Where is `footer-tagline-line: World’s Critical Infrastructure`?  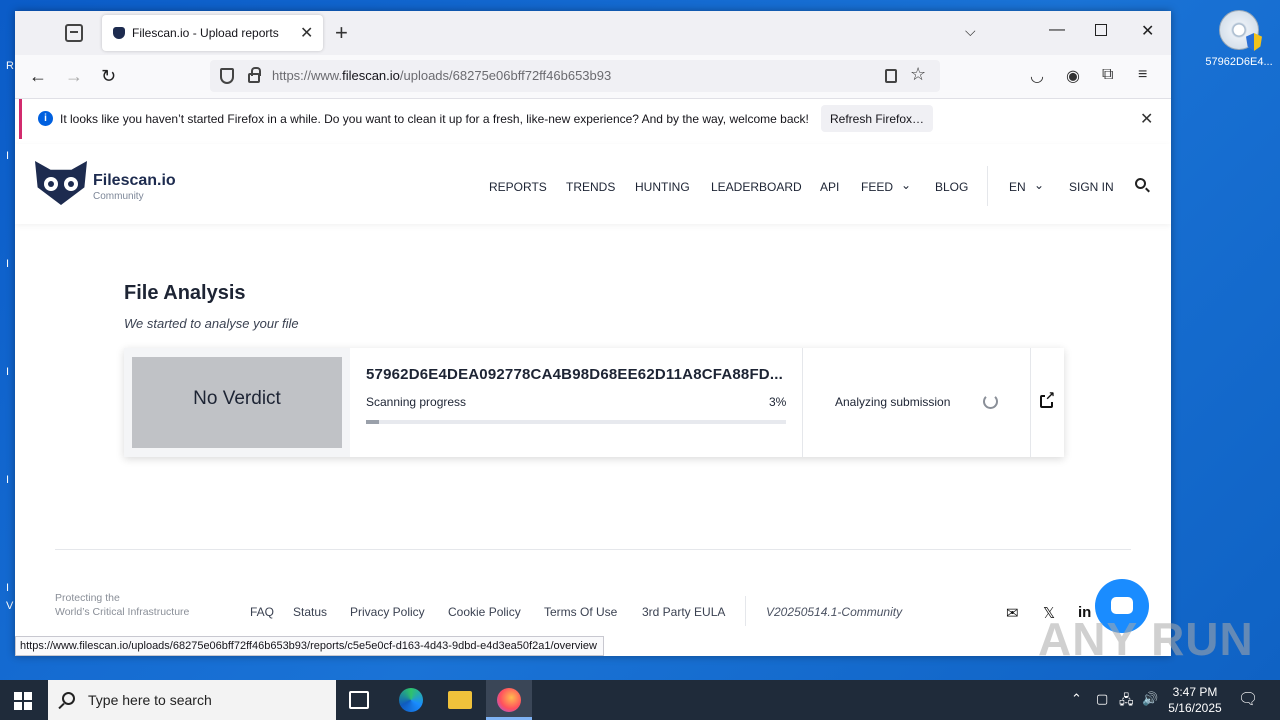
footer-tagline-line: World’s Critical Infrastructure is located at coordinates (122, 612).